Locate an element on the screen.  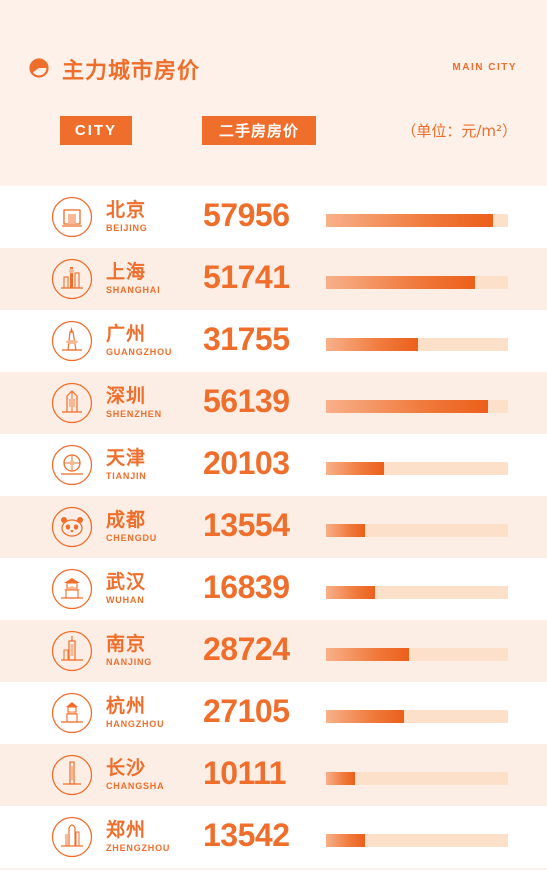
city-name: 深圳 is located at coordinates (126, 396).